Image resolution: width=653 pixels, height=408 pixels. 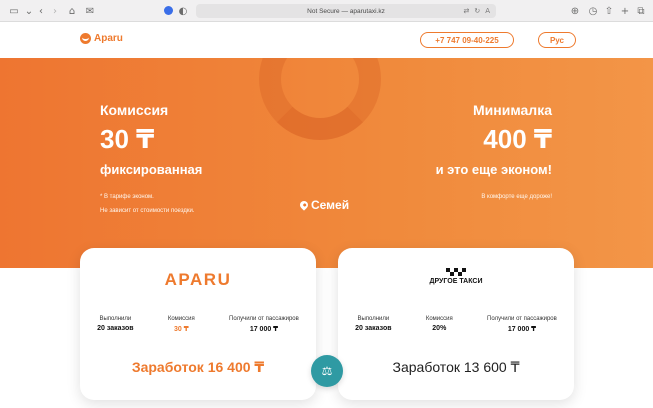 I want to click on minimum-title: Минималка, so click(x=512, y=110).